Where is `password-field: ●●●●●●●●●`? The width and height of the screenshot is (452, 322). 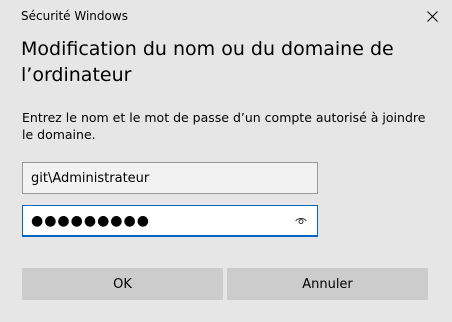
password-field: ●●●●●●●●● is located at coordinates (170, 221).